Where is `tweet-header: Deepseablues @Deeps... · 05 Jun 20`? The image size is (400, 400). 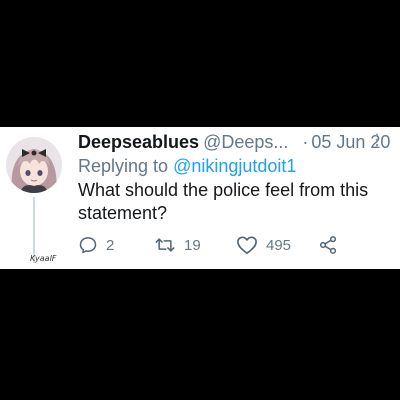 tweet-header: Deepseablues @Deeps... · 05 Jun 20 is located at coordinates (238, 142).